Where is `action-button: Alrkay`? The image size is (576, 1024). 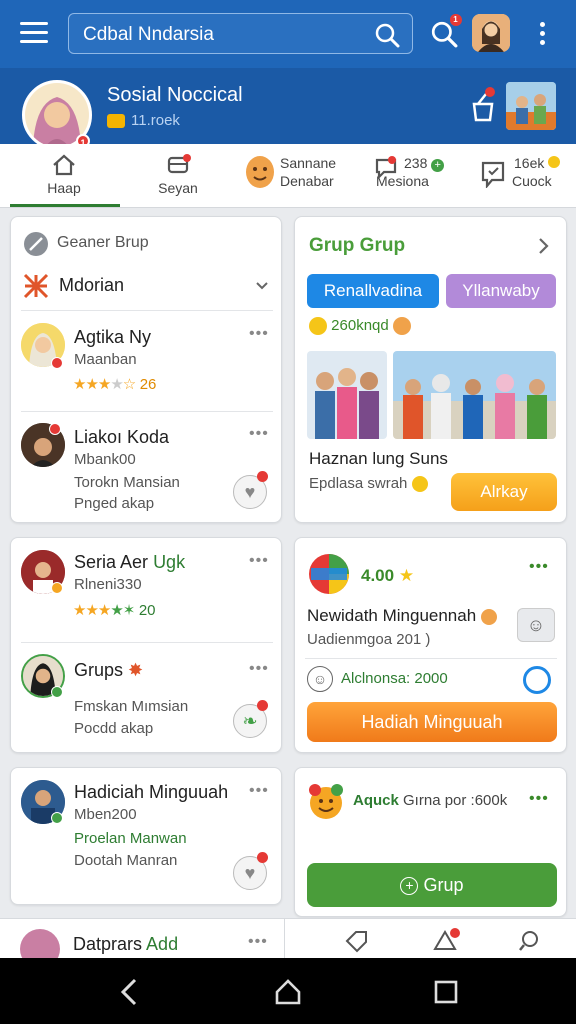 action-button: Alrkay is located at coordinates (504, 492).